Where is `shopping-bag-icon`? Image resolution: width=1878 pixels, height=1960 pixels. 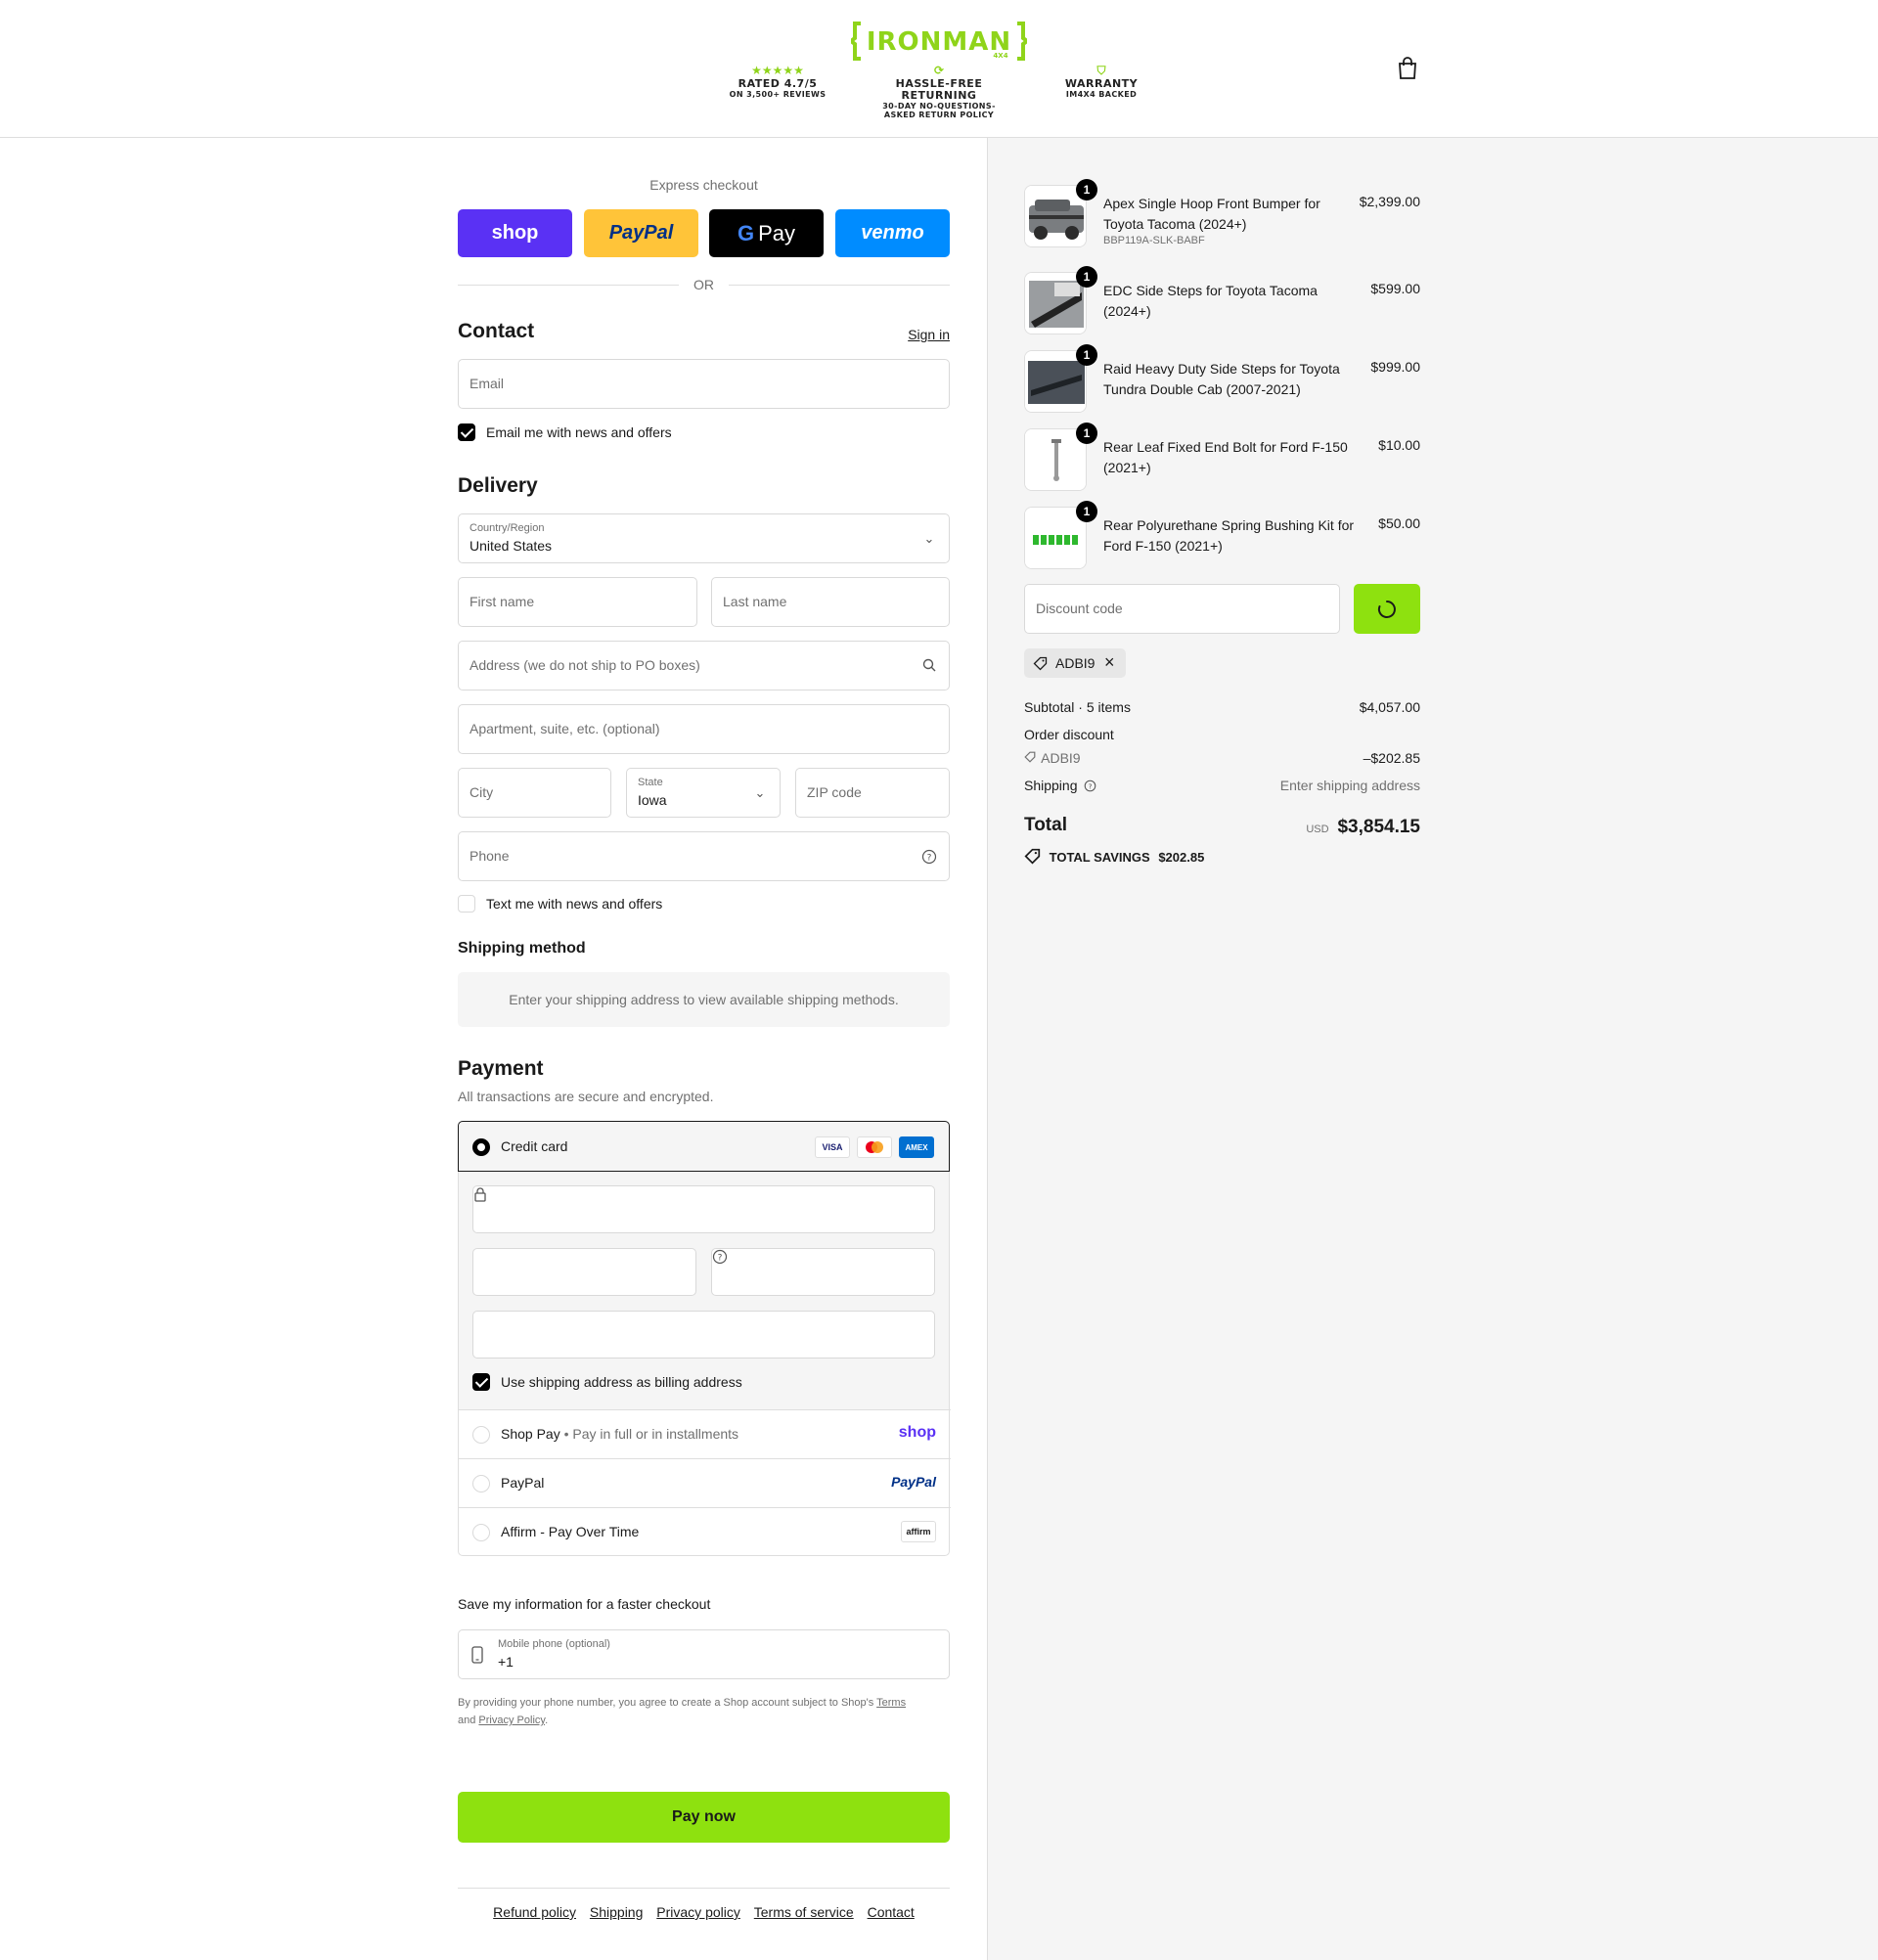
shopping-bag-icon is located at coordinates (1407, 68).